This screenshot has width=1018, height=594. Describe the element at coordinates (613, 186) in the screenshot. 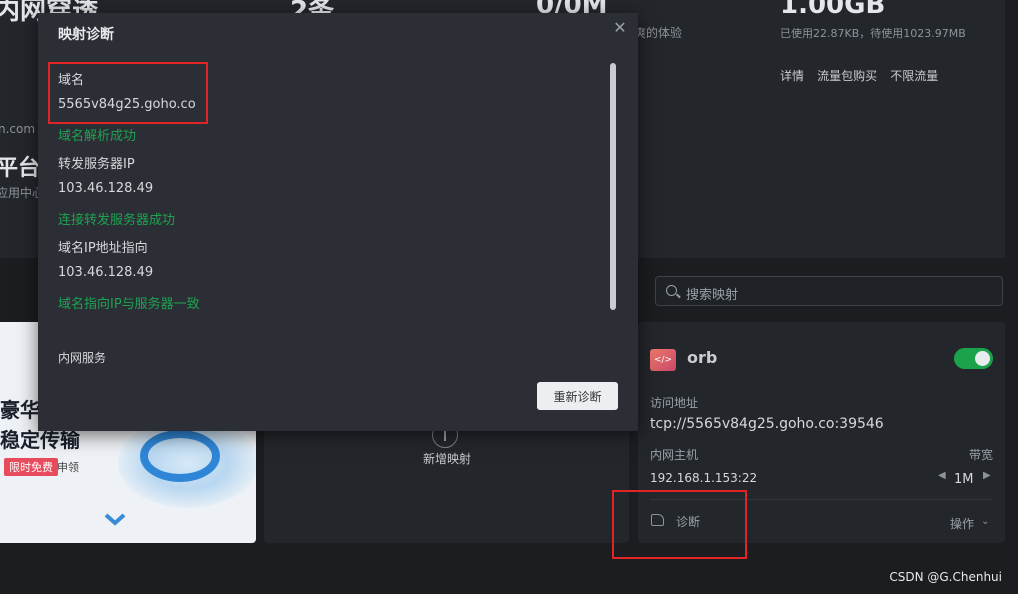

I see `modal-scrollbar` at that location.